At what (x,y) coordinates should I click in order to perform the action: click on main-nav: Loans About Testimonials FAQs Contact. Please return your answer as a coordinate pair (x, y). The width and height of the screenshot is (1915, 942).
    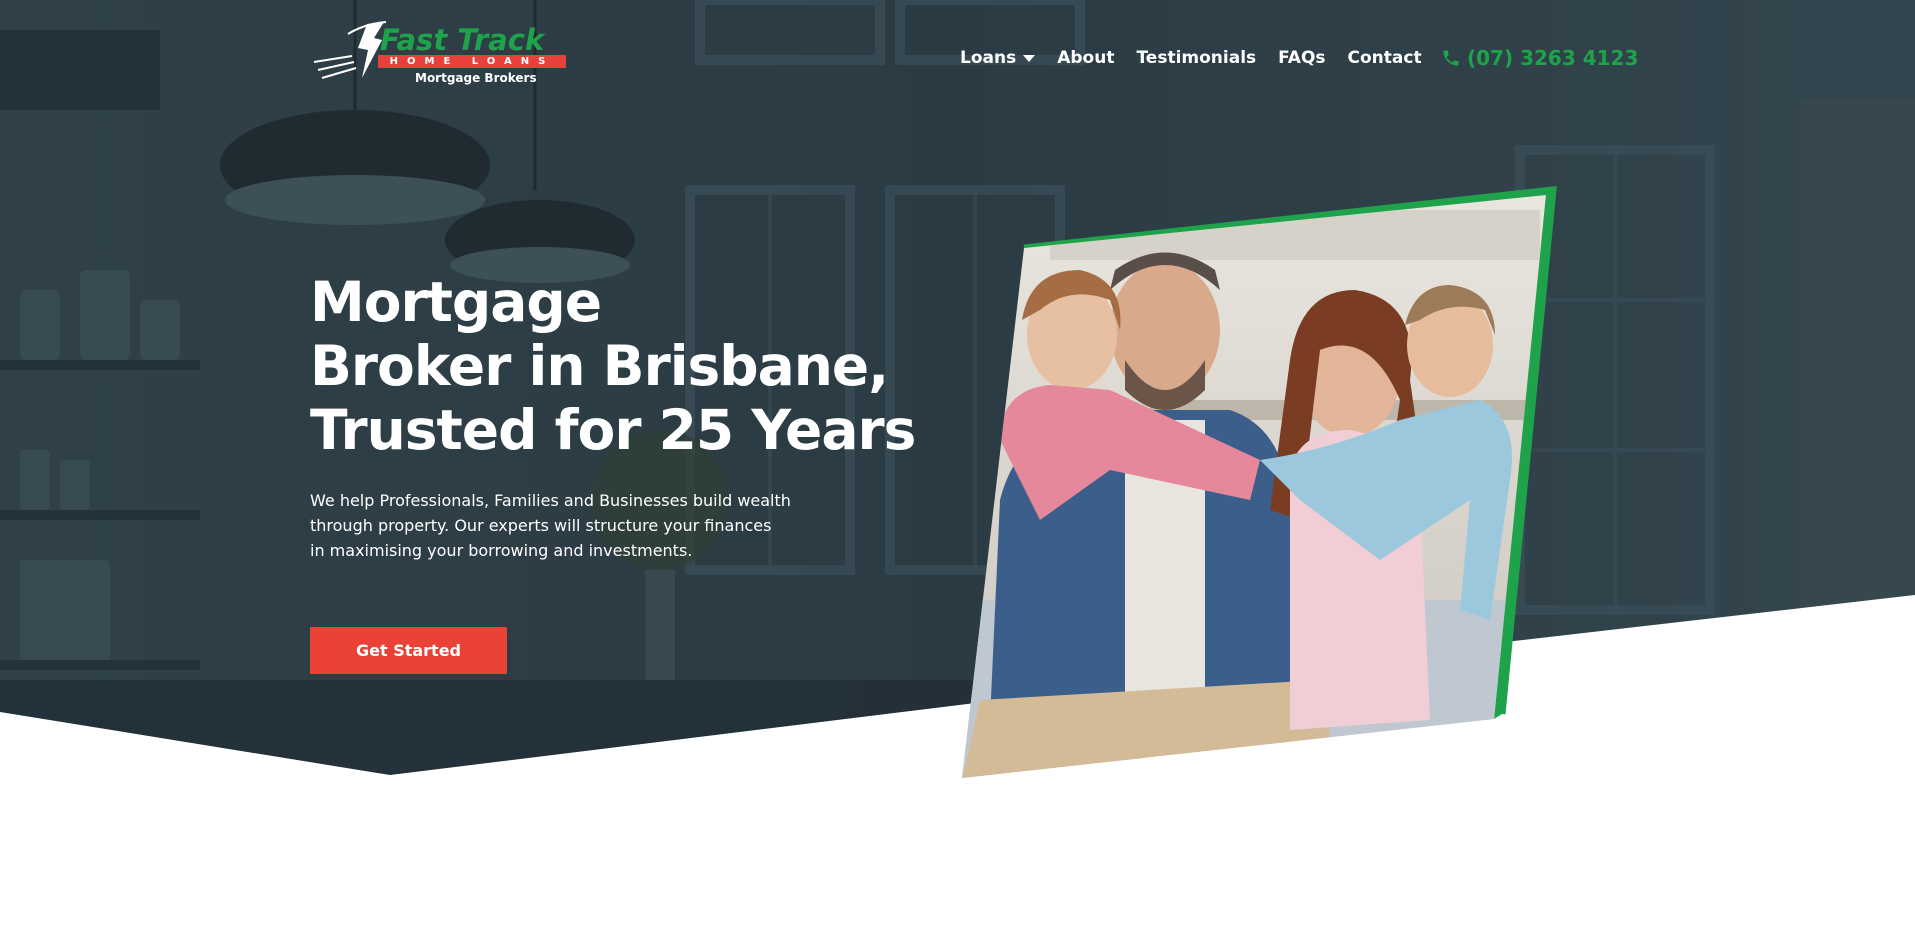
    Looking at the image, I should click on (1202, 58).